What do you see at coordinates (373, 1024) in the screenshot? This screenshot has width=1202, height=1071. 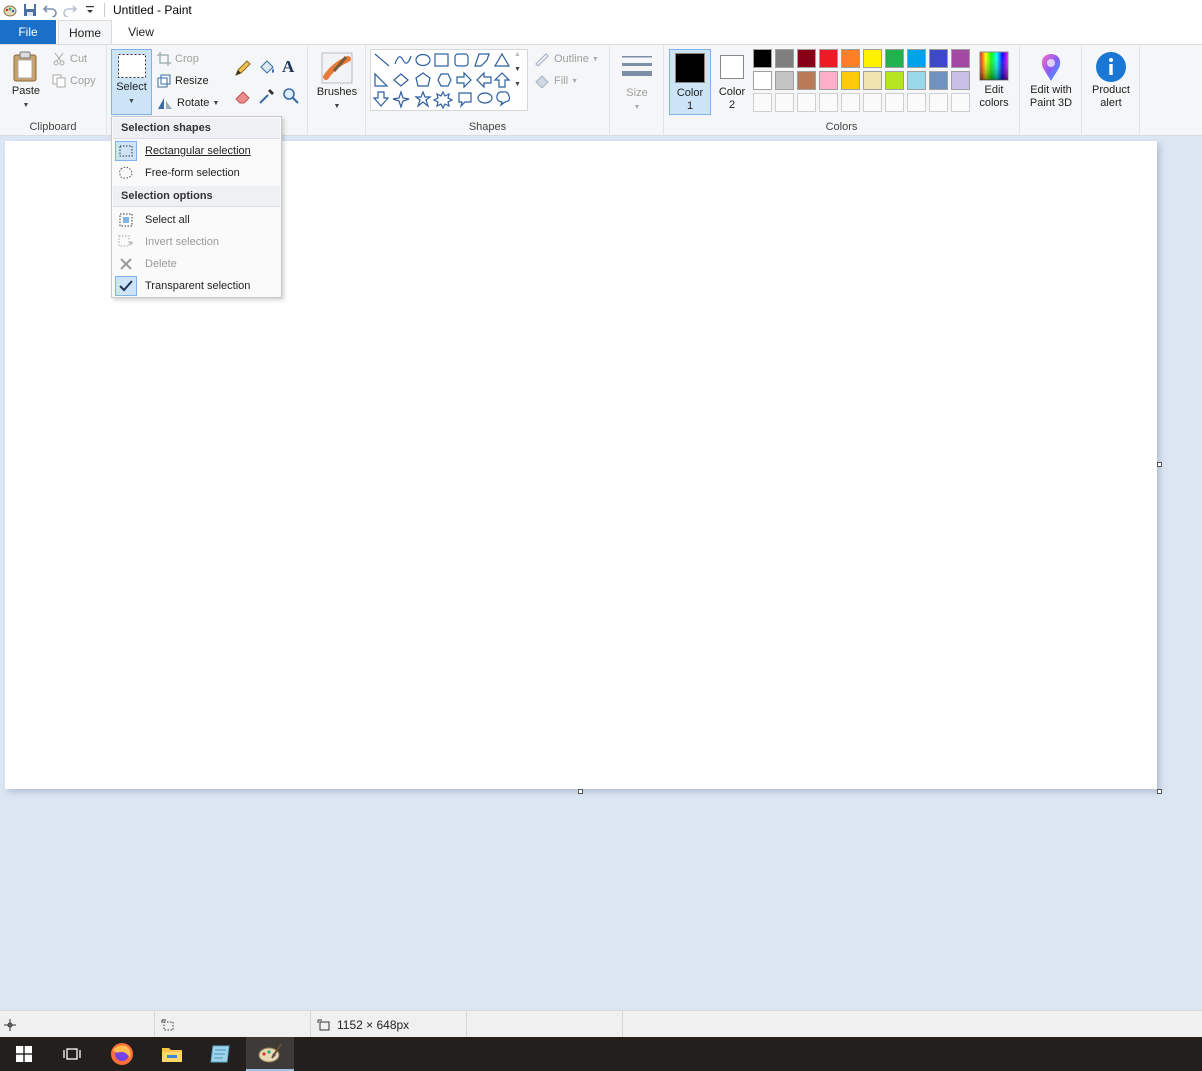 I see `canvas-size-text: 1152 × 648px` at bounding box center [373, 1024].